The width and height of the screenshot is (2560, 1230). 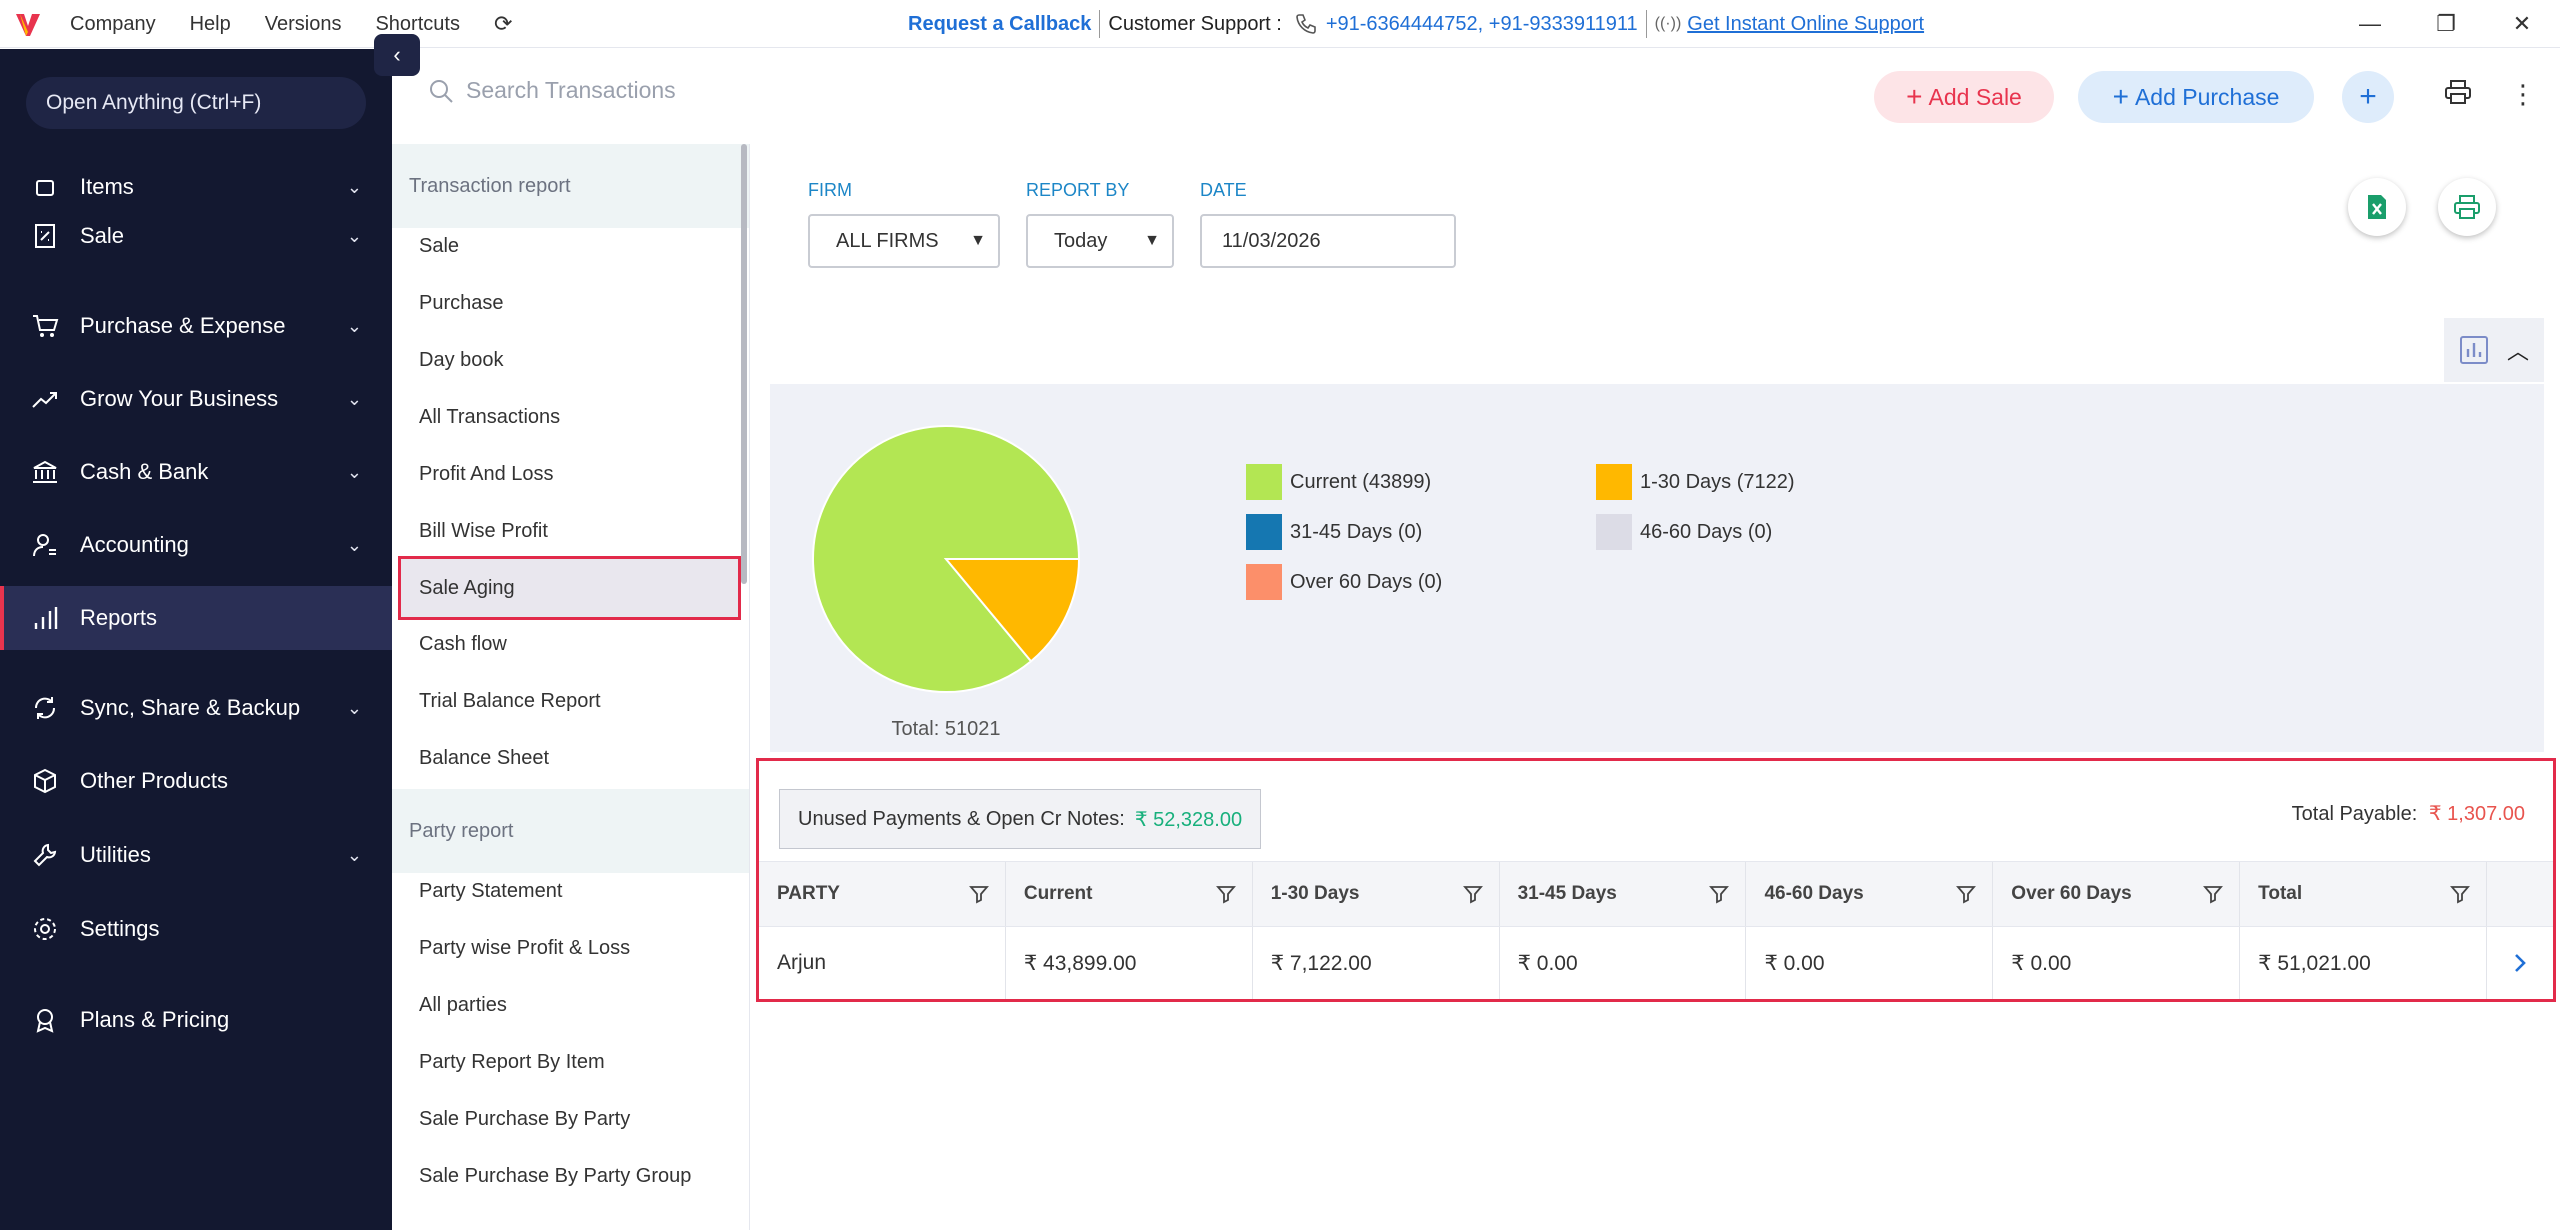 I want to click on sidebar-item-plans-pricing: Plans & Pricing, so click(x=196, y=1020).